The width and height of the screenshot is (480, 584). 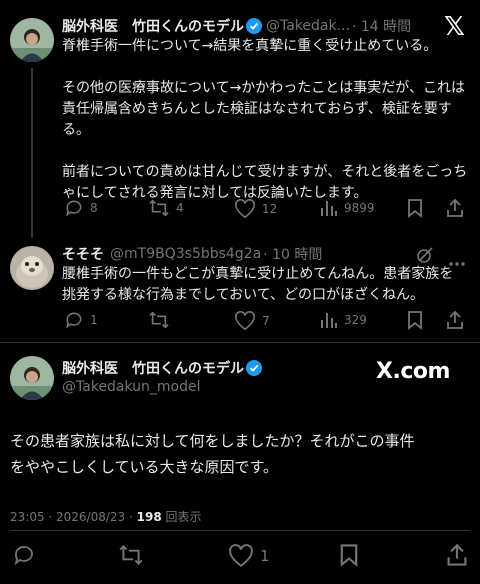 I want to click on tweet-time: · 14 時間, so click(x=381, y=26).